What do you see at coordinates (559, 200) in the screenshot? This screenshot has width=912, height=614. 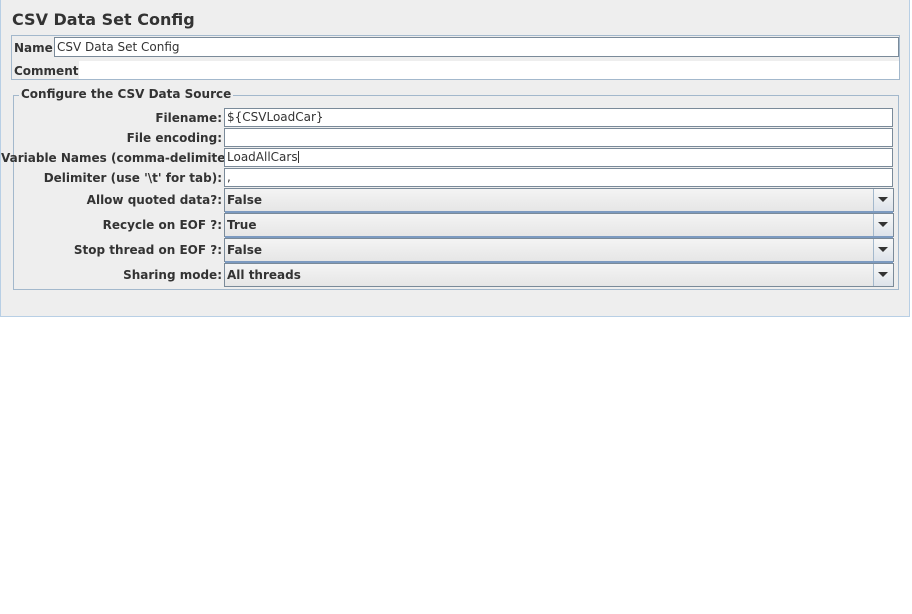 I see `allow-quoted-select: False` at bounding box center [559, 200].